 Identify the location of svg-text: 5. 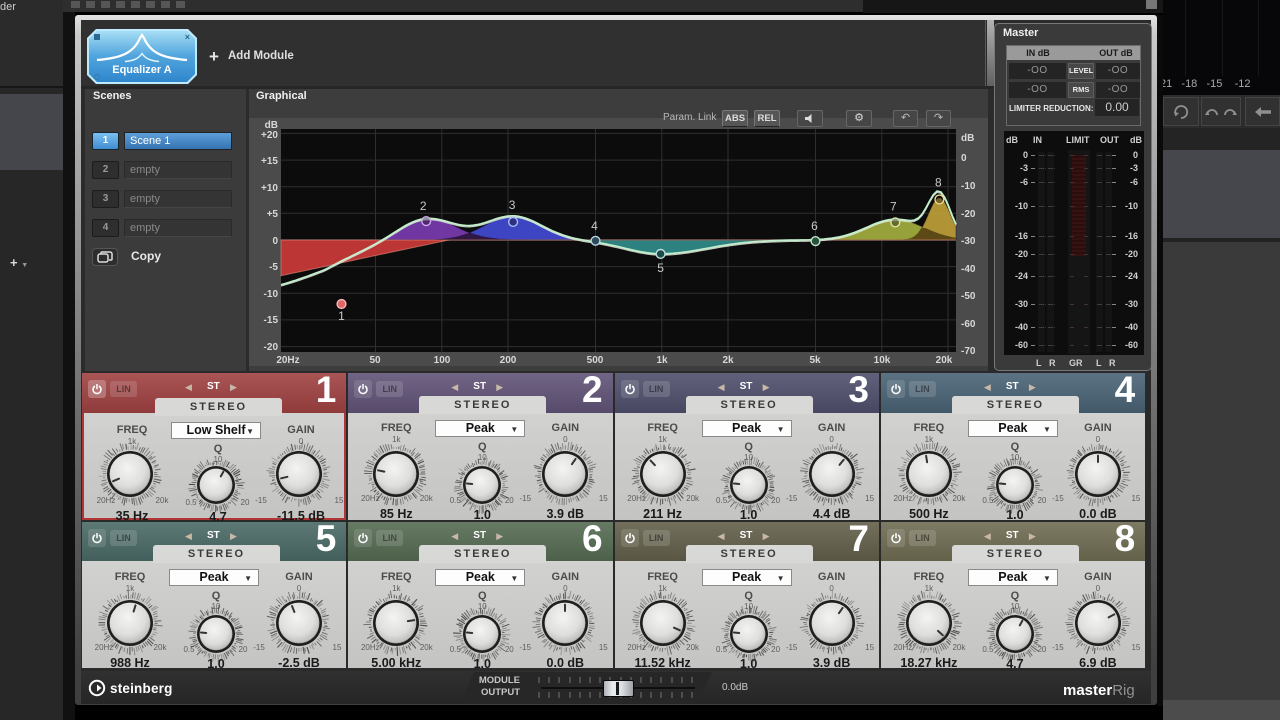
(660, 268).